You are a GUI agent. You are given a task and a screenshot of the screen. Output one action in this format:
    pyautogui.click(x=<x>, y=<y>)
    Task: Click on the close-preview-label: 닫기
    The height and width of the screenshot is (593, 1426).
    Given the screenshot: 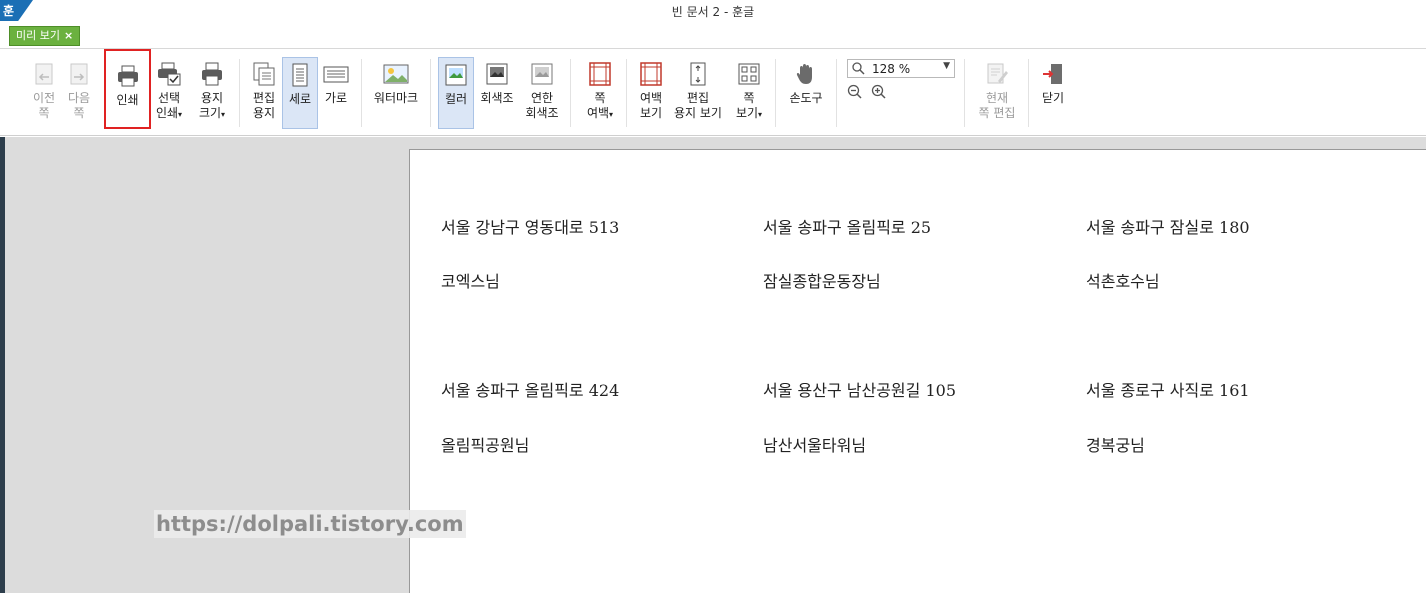 What is the action you would take?
    pyautogui.click(x=1053, y=98)
    